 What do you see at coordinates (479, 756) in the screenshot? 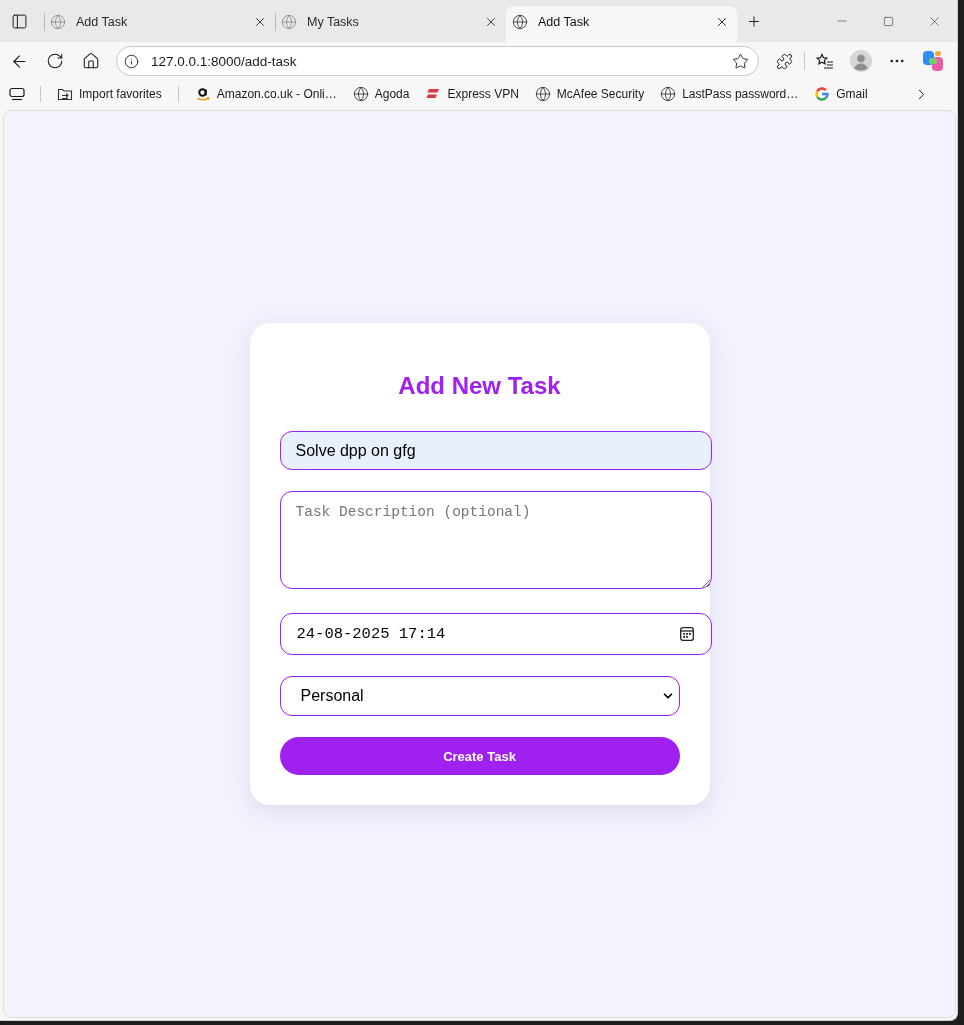
I see `create-task-button: Create Task` at bounding box center [479, 756].